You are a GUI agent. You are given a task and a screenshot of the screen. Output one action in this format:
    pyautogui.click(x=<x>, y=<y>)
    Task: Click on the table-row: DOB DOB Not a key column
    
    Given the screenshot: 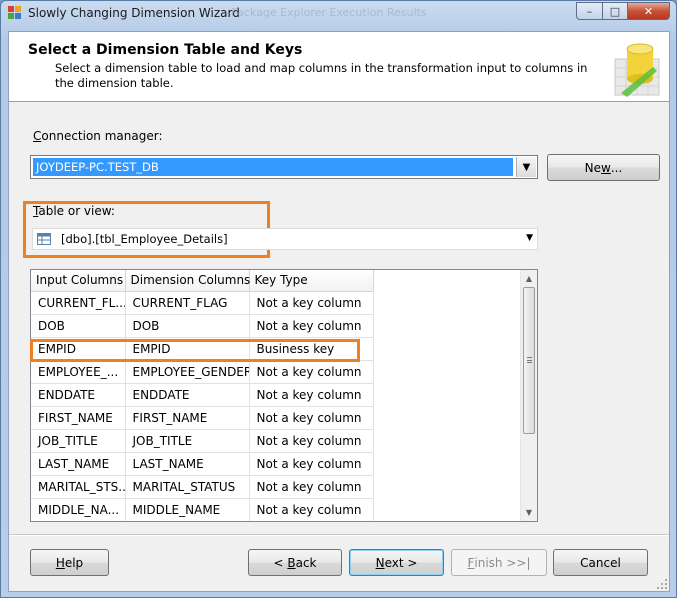 What is the action you would take?
    pyautogui.click(x=202, y=326)
    